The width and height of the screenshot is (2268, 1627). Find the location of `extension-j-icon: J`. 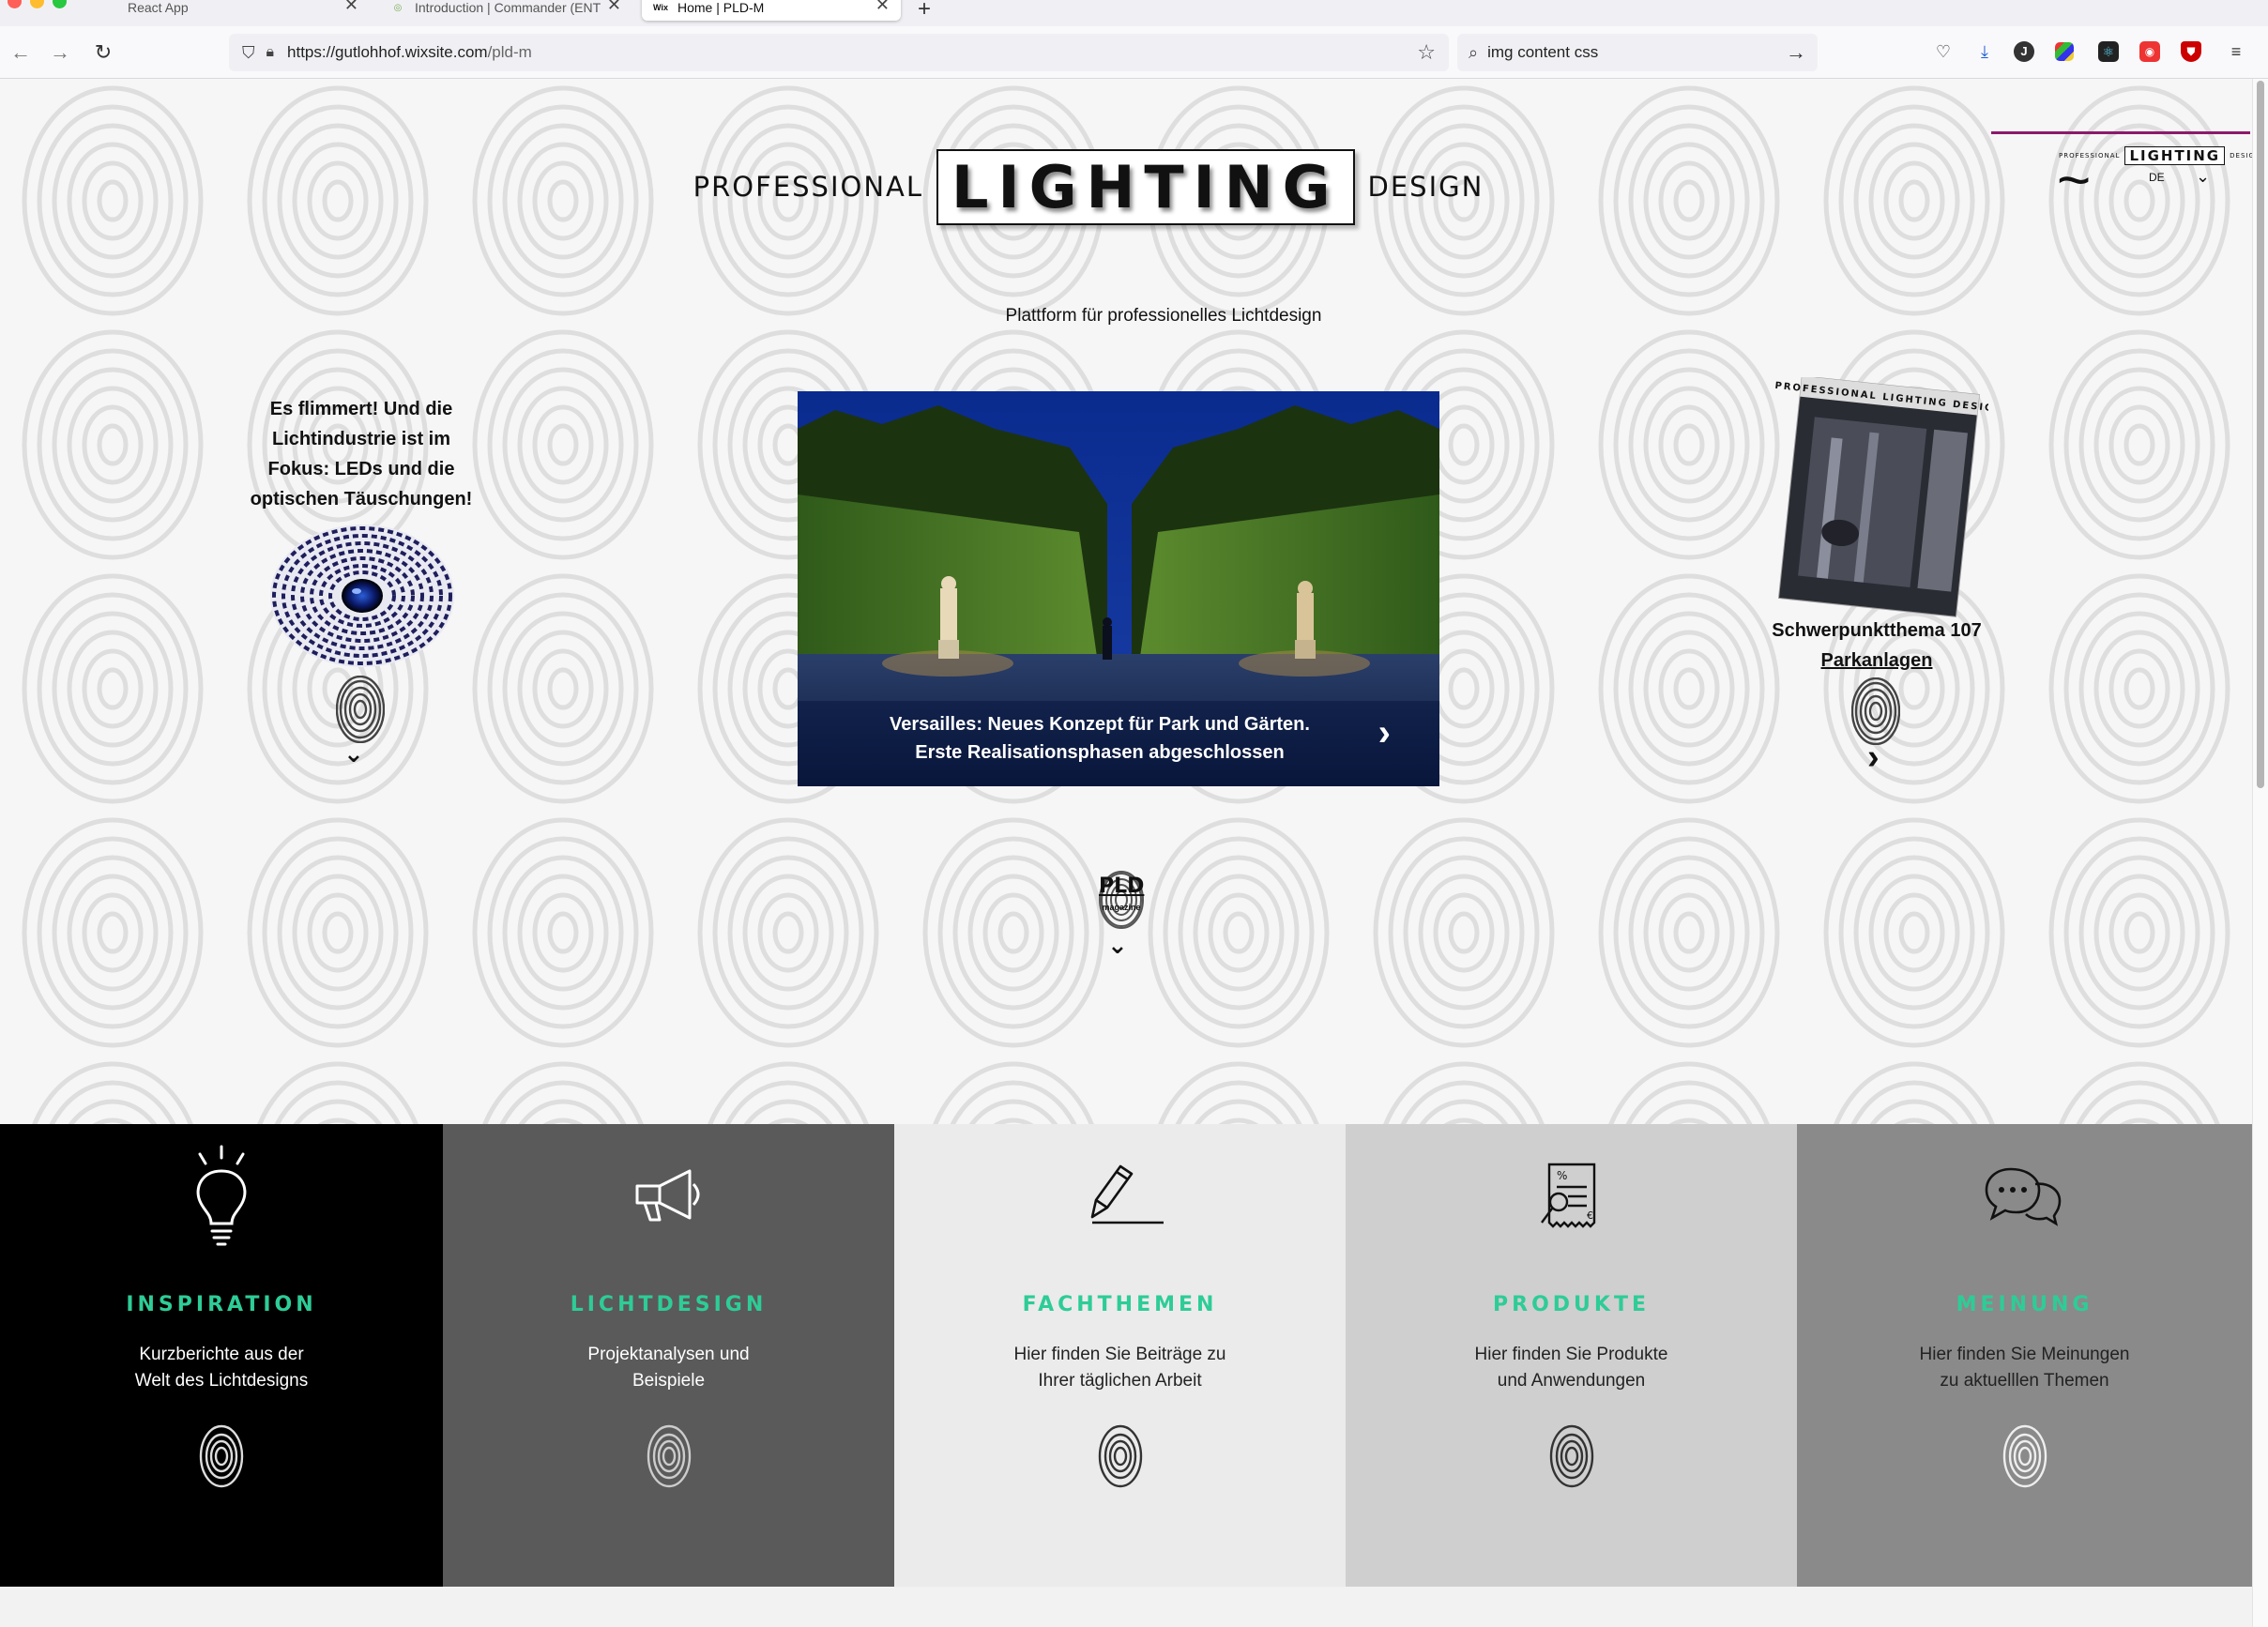

extension-j-icon: J is located at coordinates (2024, 52).